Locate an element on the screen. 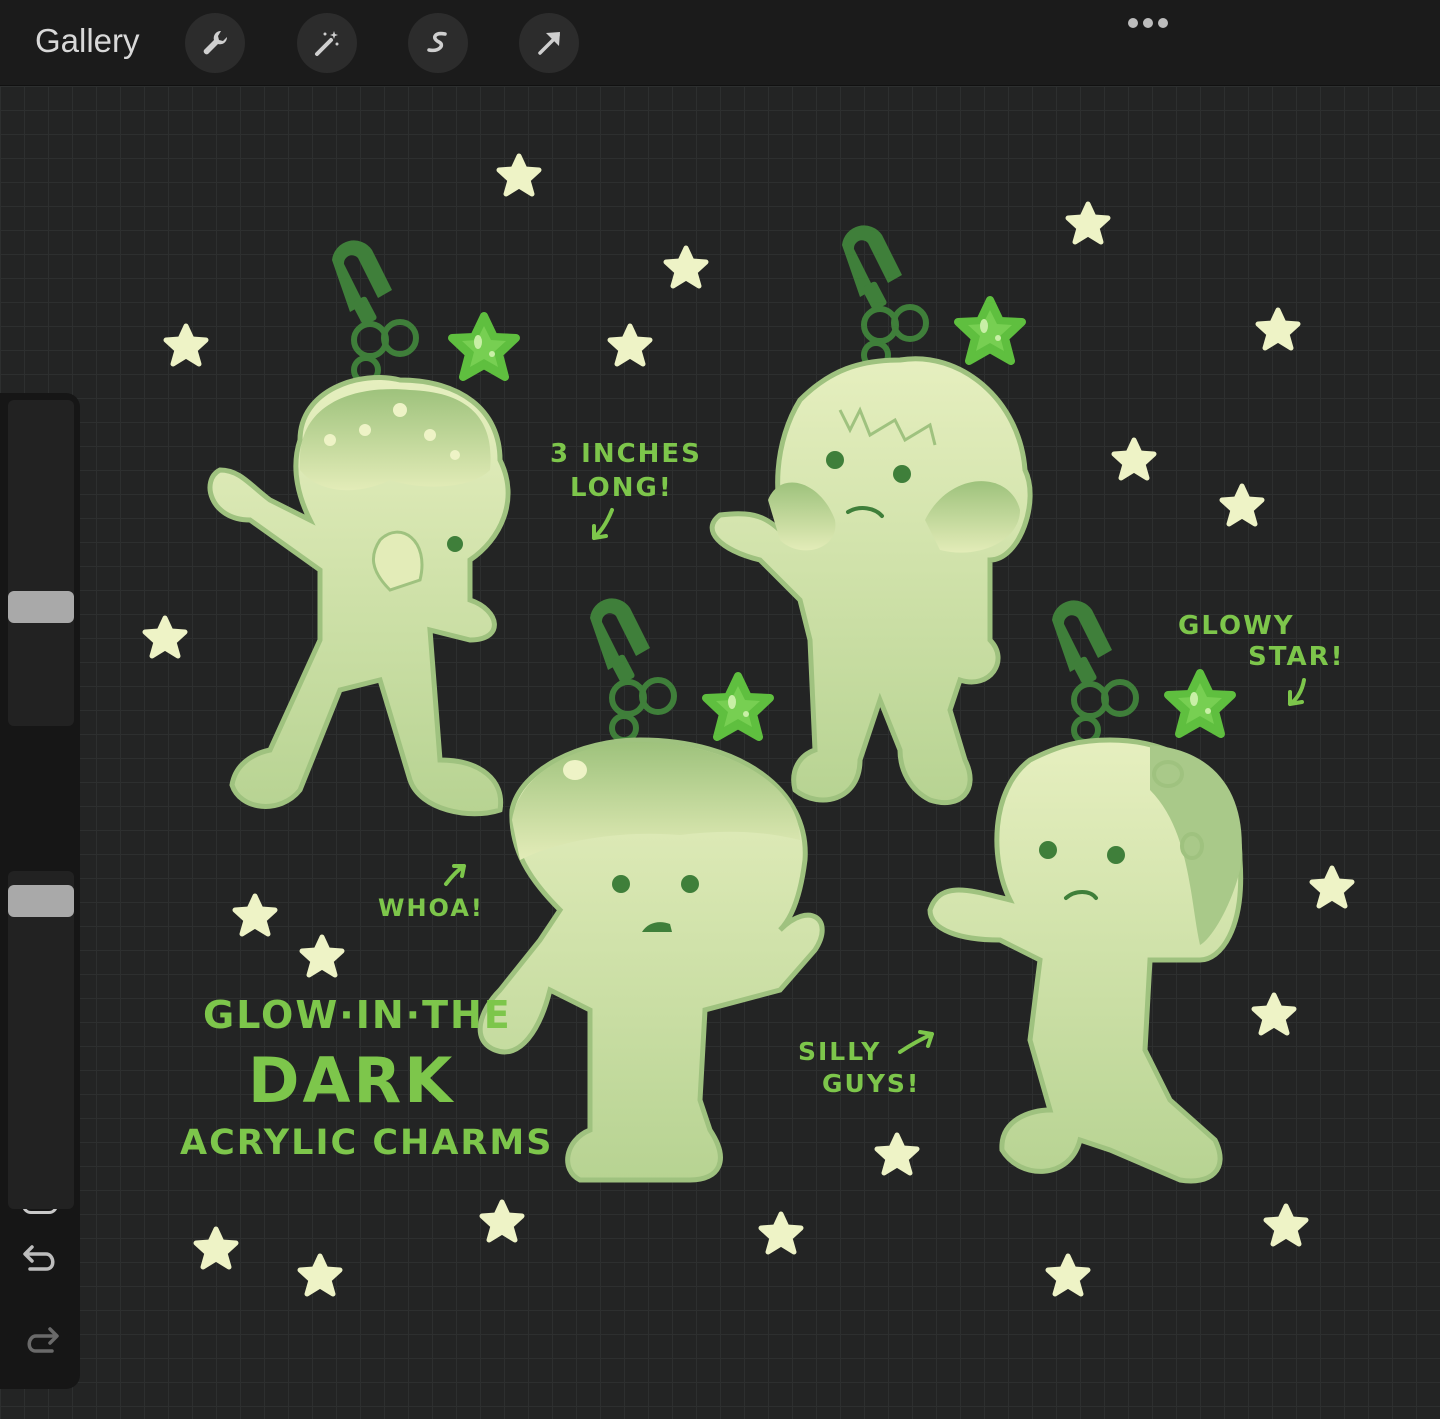  undo-icon is located at coordinates (41, 1258).